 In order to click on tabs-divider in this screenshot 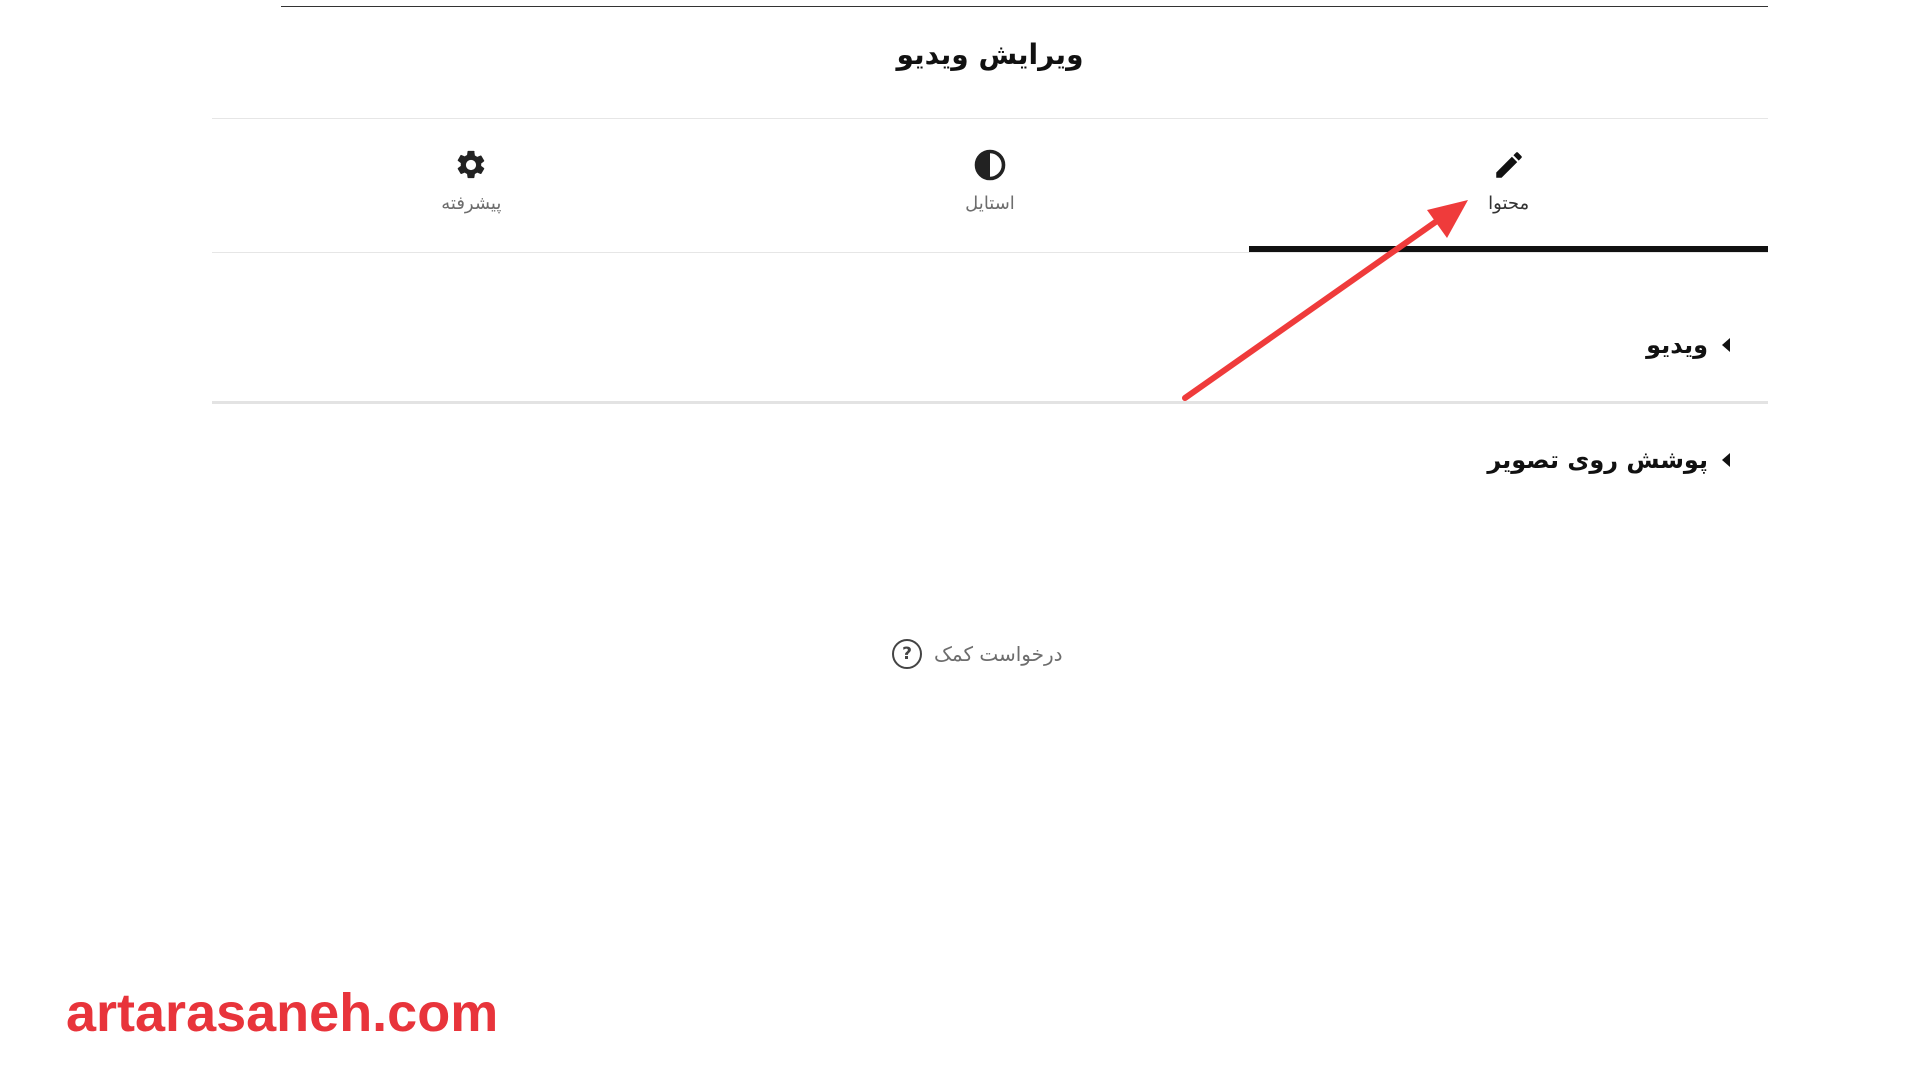, I will do `click(990, 252)`.